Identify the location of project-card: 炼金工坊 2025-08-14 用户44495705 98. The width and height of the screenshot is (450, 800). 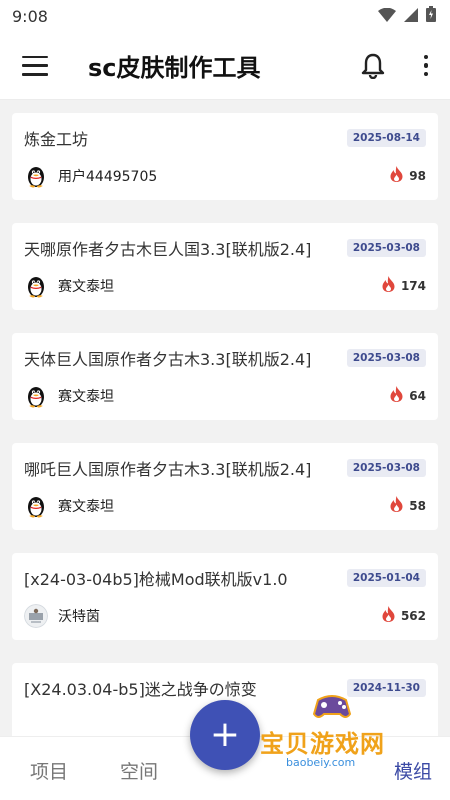
(225, 156).